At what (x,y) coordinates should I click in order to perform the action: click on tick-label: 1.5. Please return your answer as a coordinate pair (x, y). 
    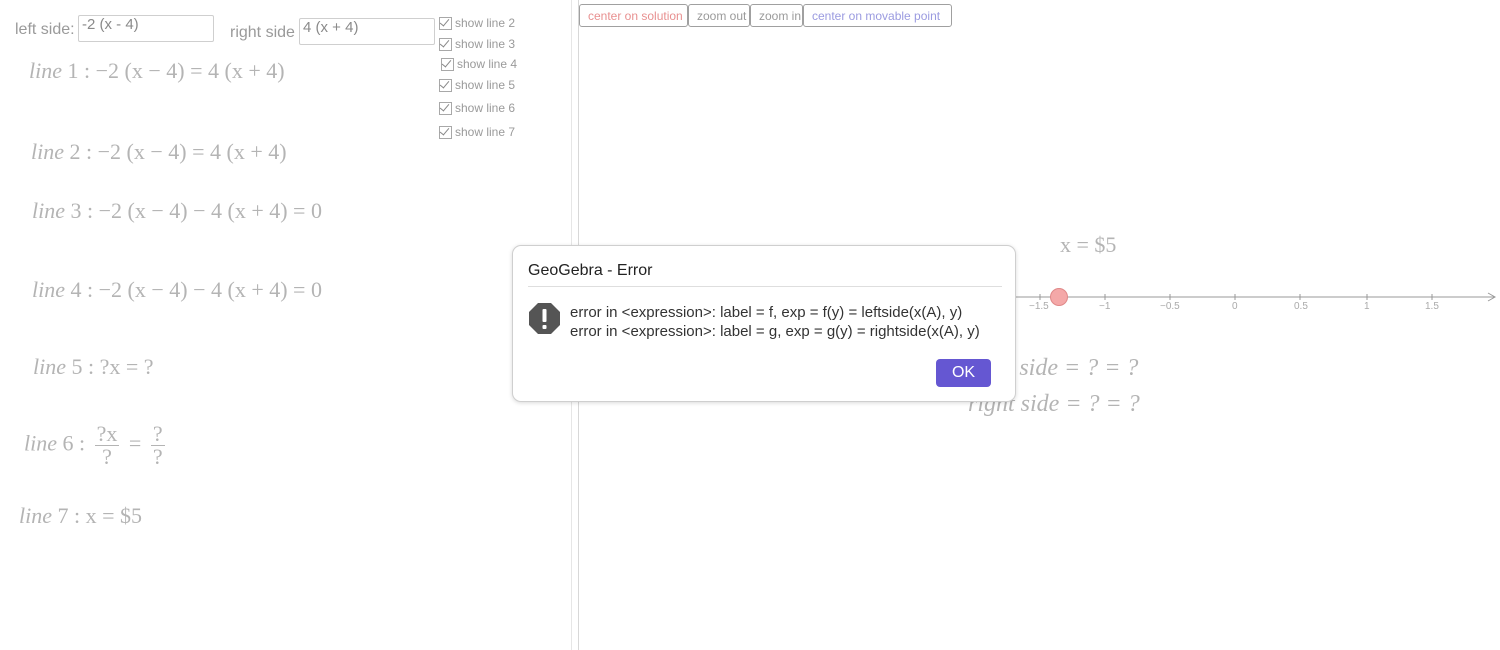
    Looking at the image, I should click on (1432, 306).